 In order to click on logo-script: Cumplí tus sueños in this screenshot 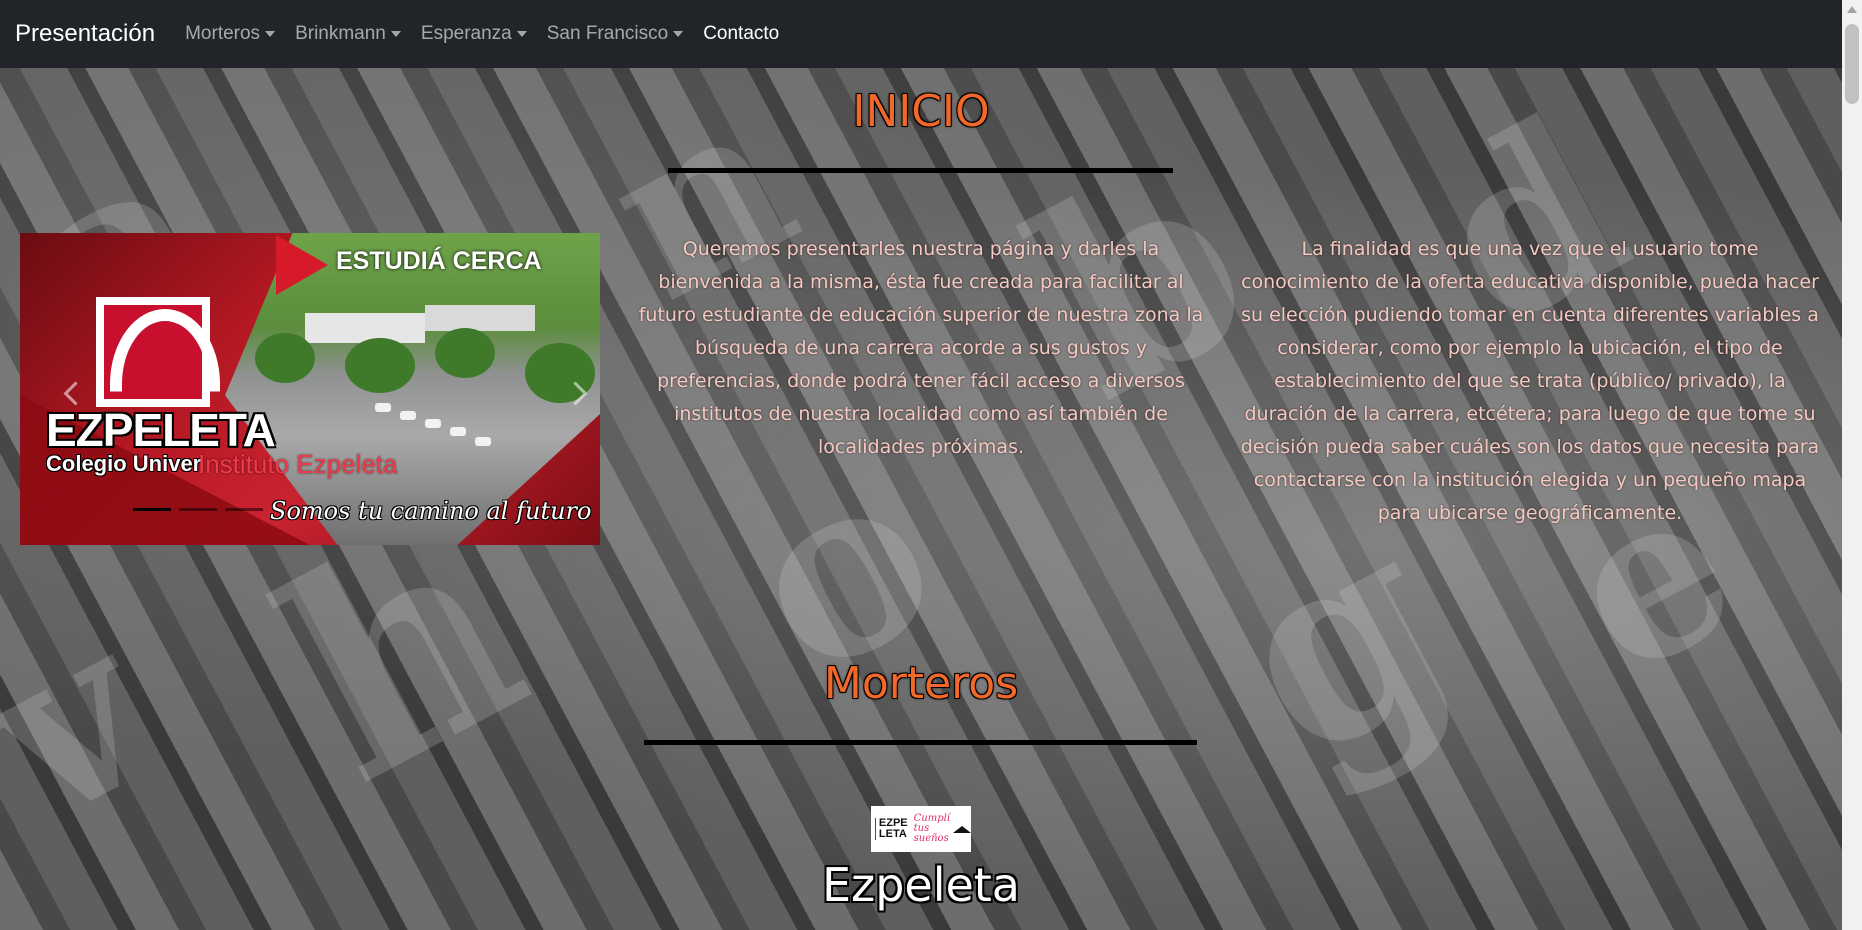, I will do `click(932, 829)`.